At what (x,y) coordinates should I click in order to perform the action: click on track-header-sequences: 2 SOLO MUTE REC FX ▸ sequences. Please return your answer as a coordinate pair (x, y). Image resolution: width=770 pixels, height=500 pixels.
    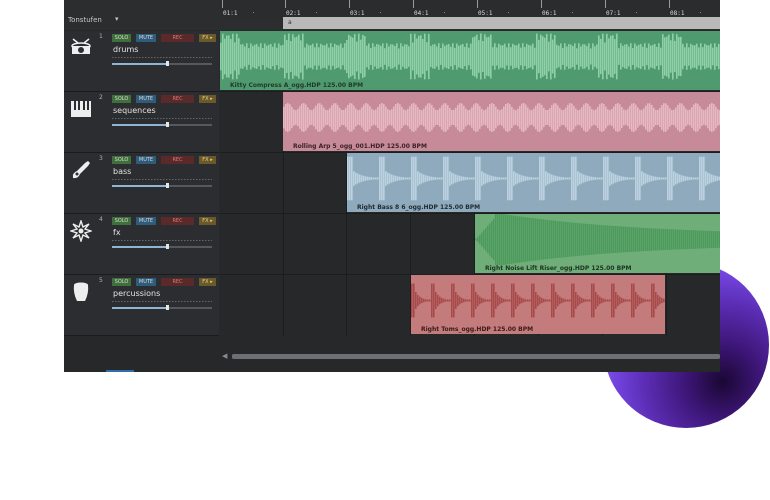
    Looking at the image, I should click on (141, 122).